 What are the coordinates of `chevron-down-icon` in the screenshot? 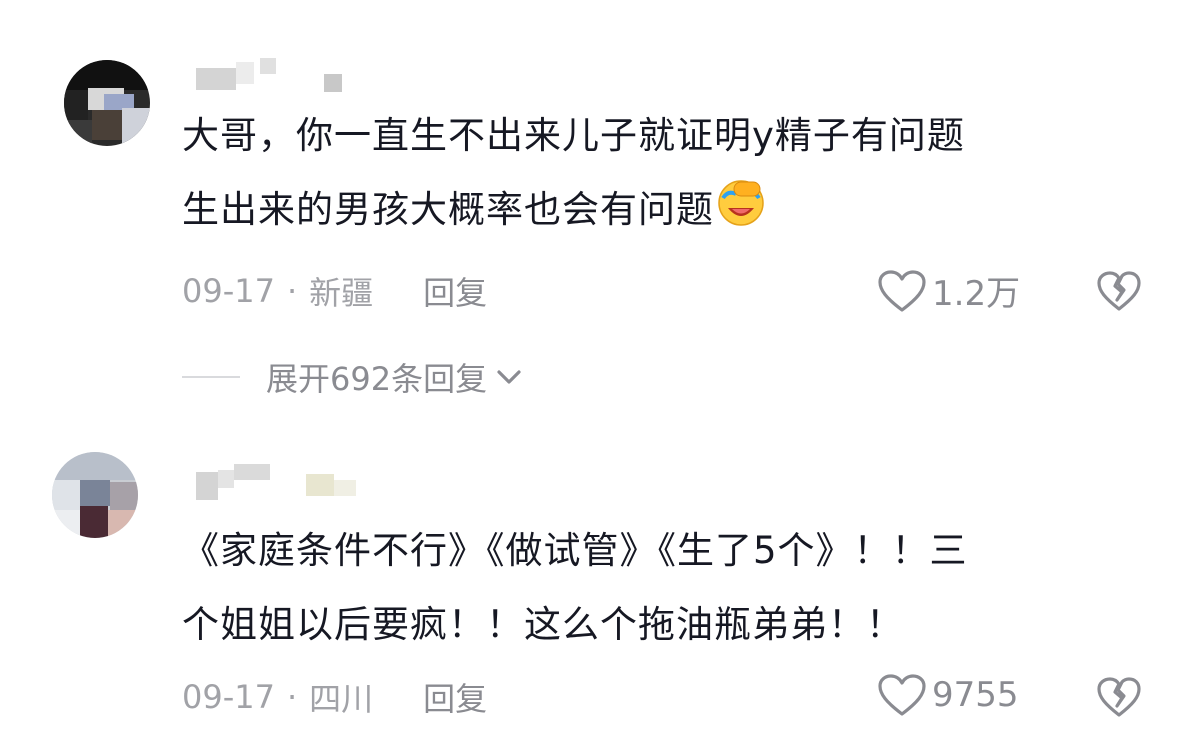 It's located at (509, 377).